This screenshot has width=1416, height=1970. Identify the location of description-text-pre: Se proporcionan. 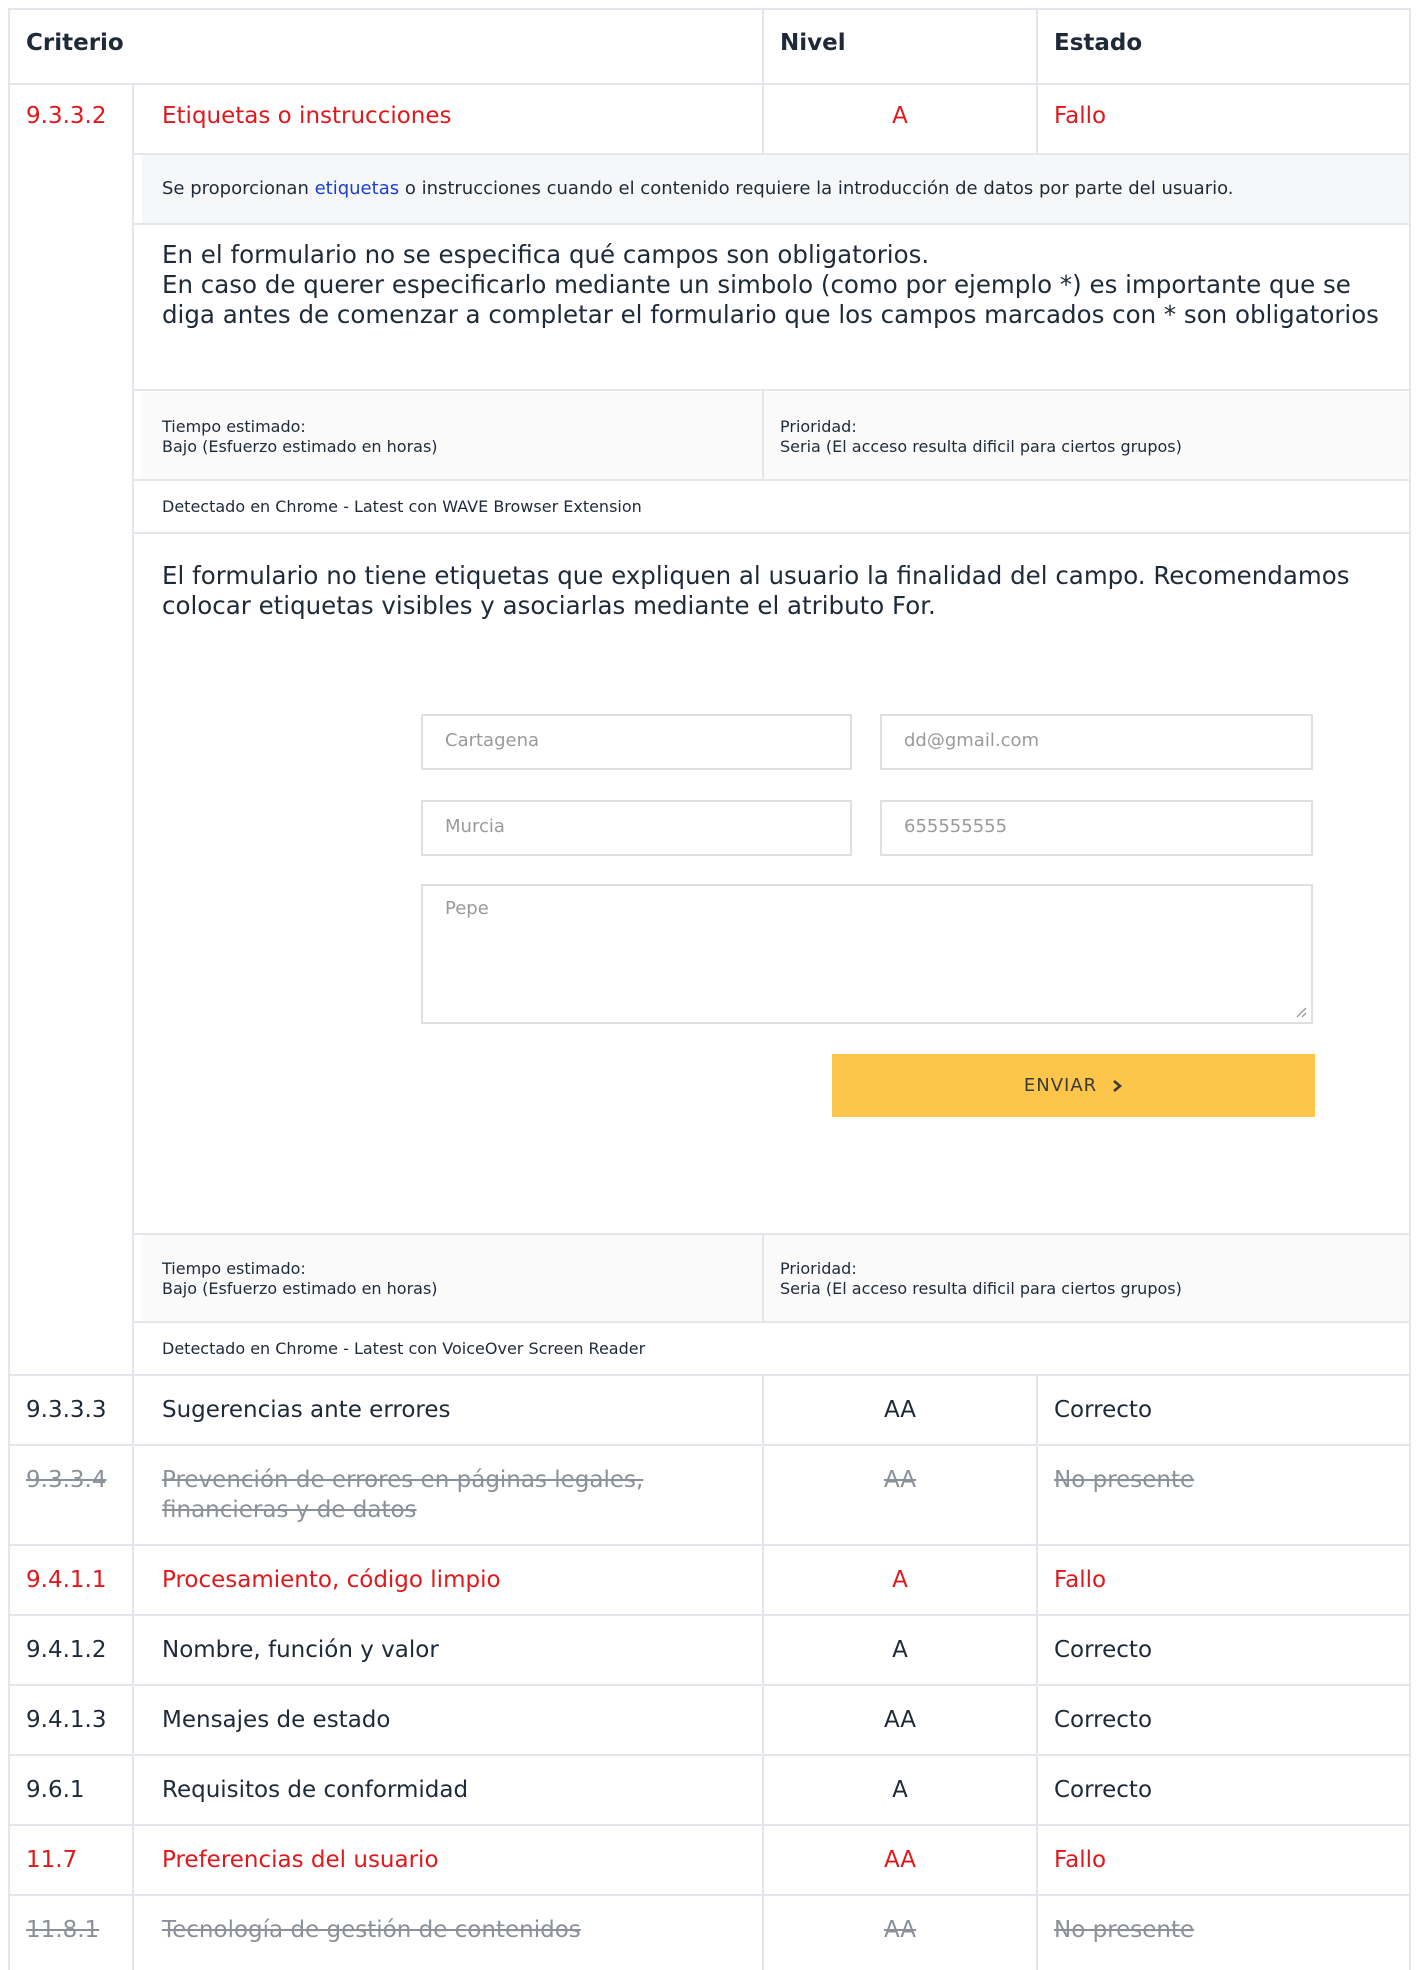
(238, 188).